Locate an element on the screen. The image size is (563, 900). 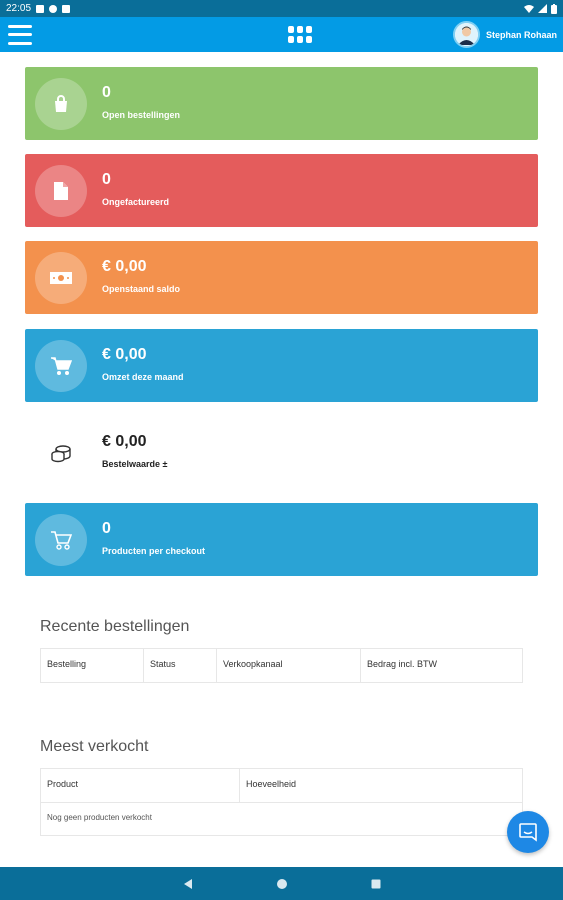
battery-icon is located at coordinates (554, 8).